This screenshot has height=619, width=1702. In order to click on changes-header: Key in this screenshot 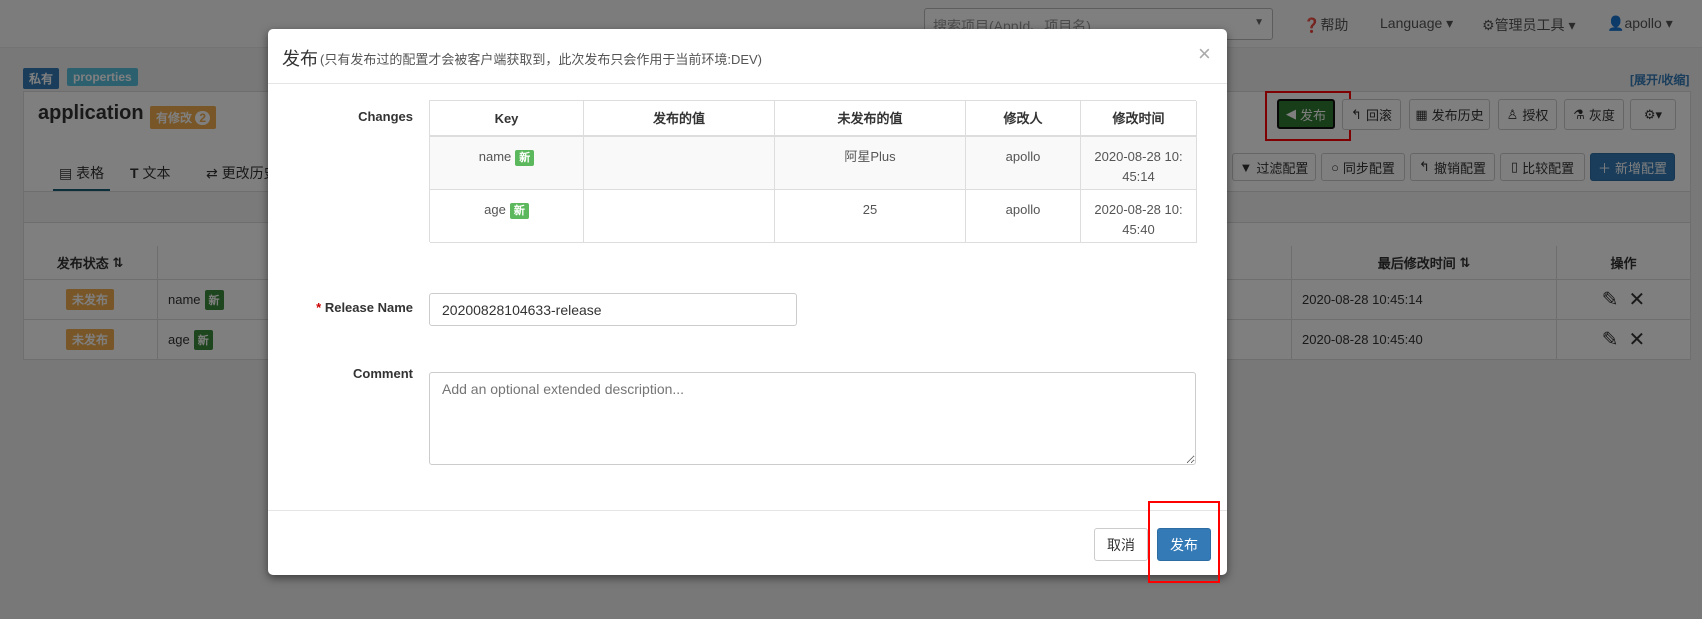, I will do `click(507, 119)`.